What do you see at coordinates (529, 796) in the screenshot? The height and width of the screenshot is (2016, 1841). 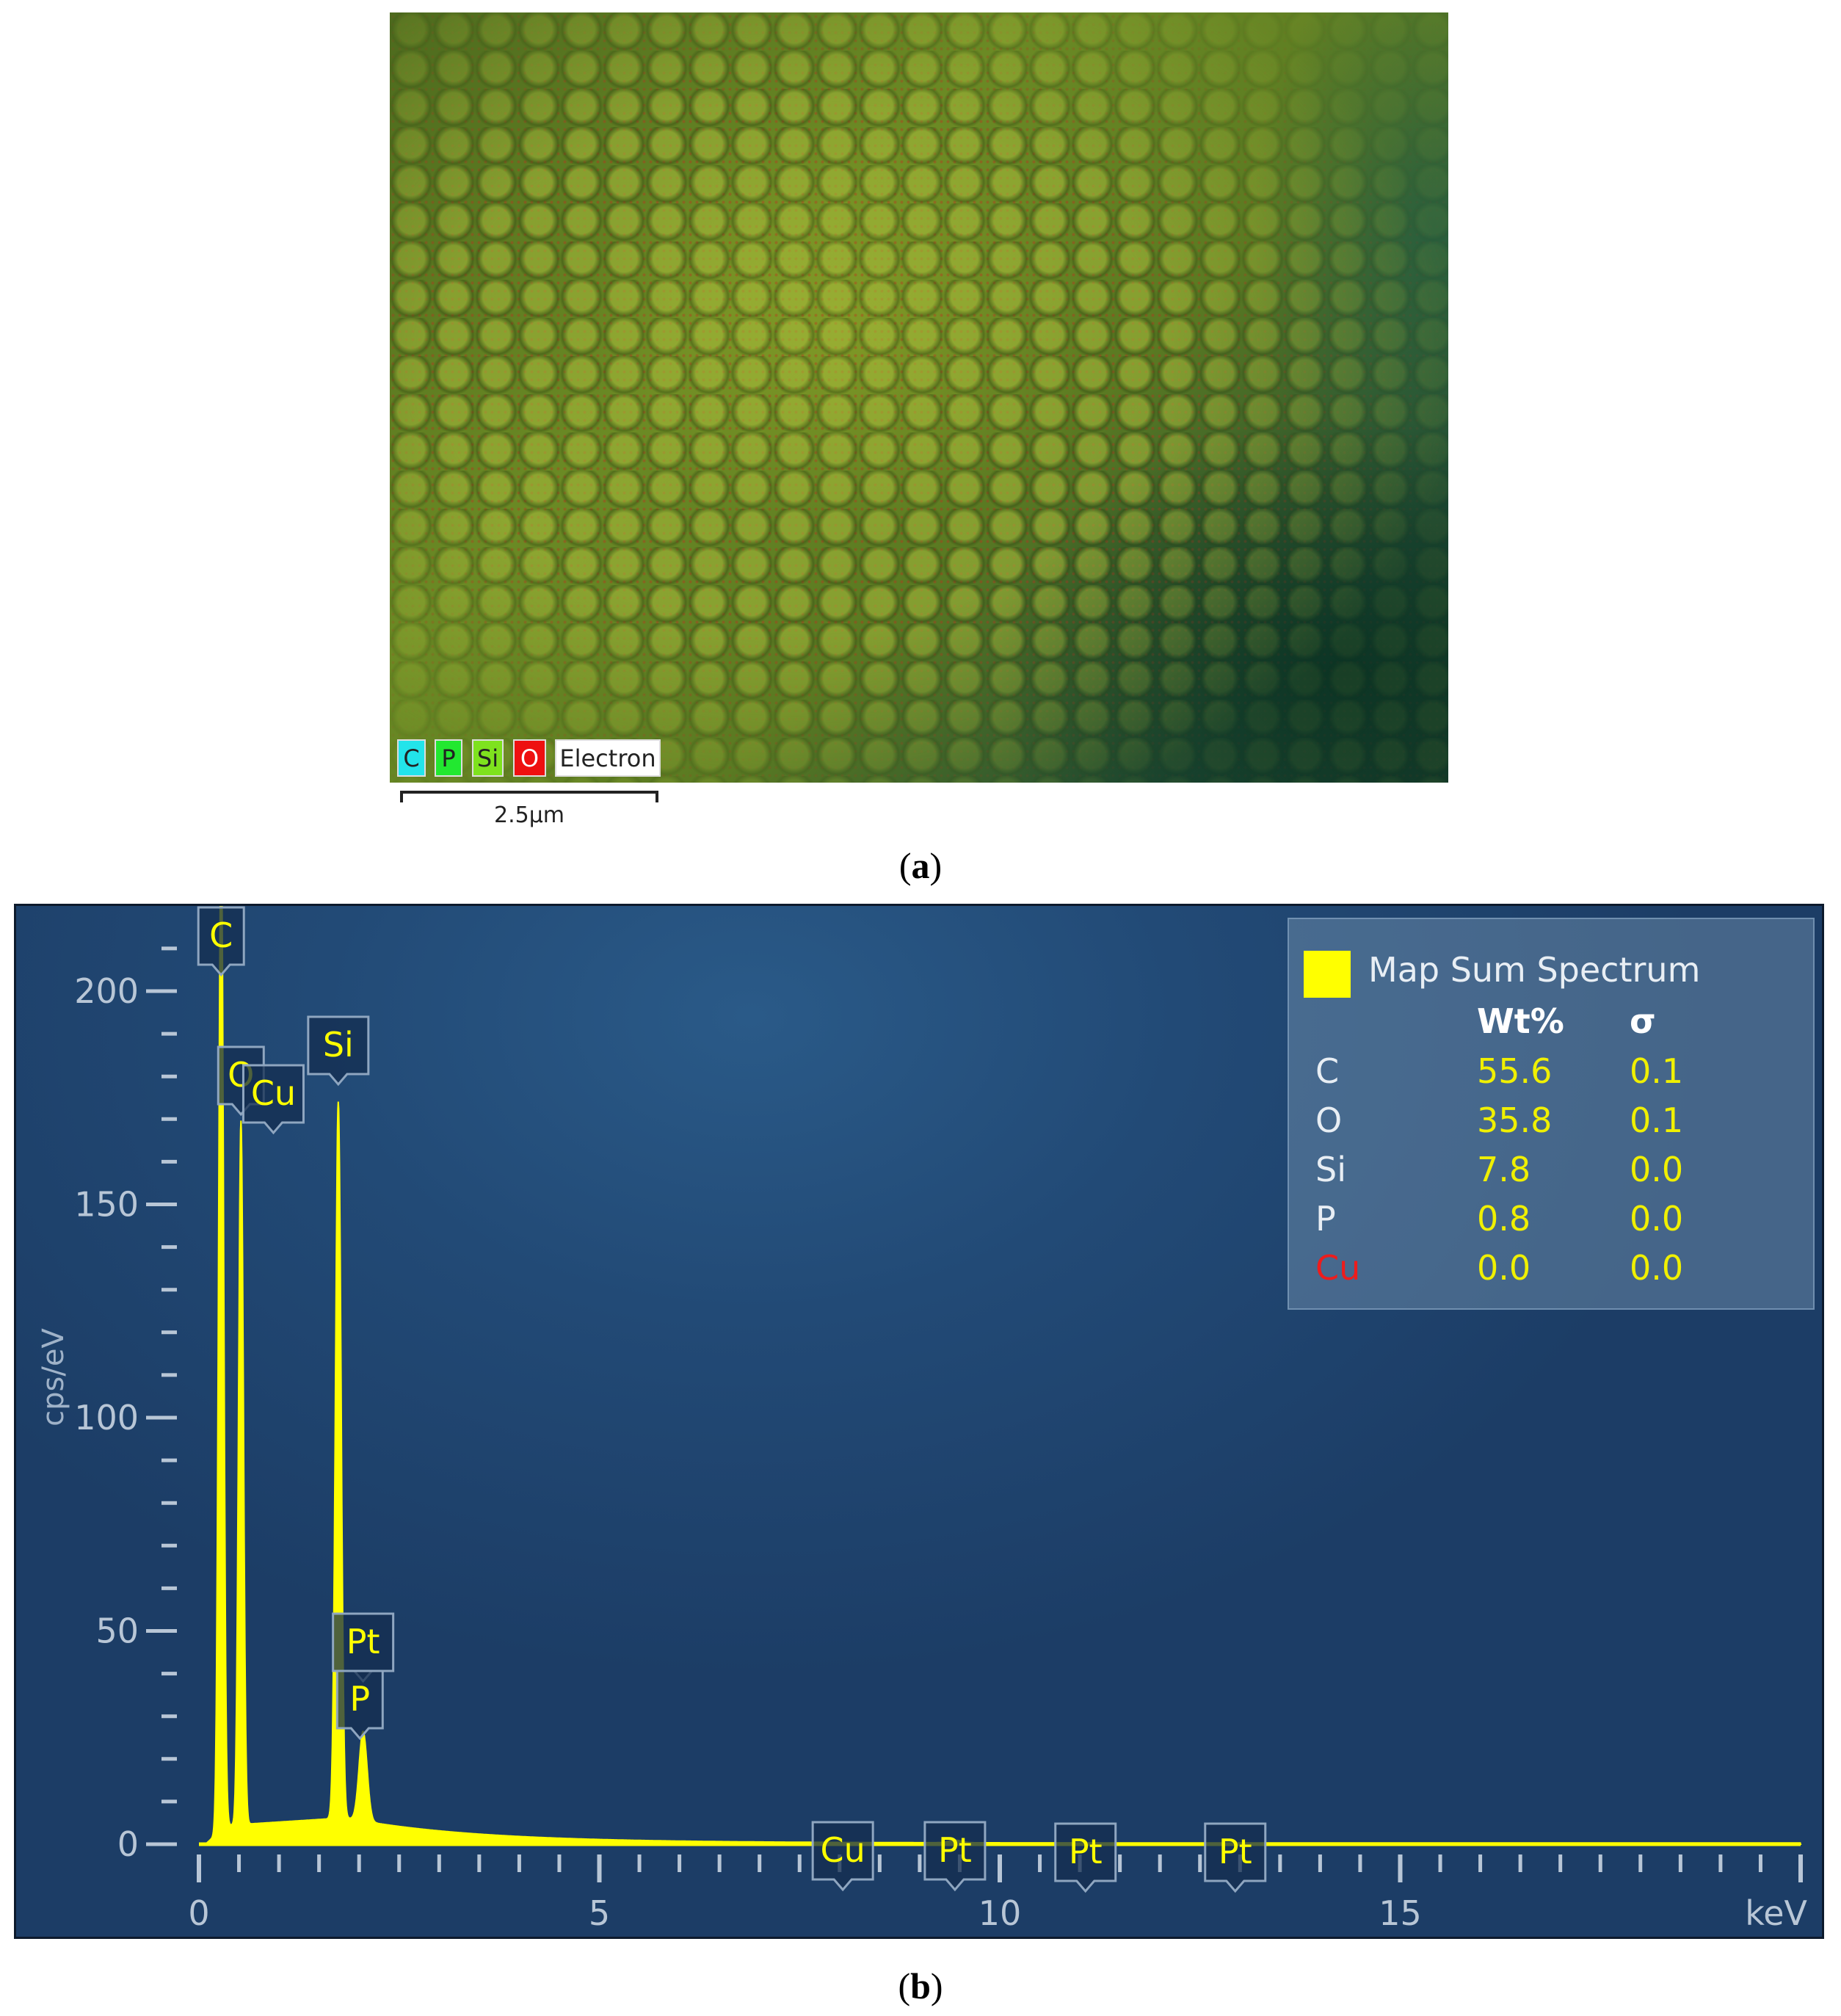 I see `scale-bar` at bounding box center [529, 796].